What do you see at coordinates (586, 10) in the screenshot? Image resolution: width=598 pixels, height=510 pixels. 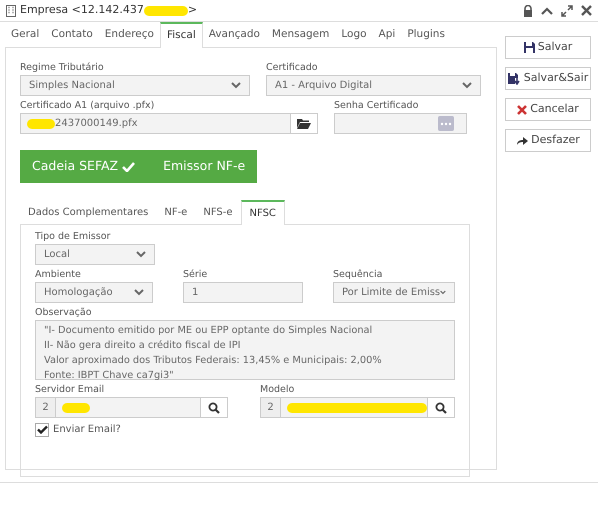 I see `close-icon` at bounding box center [586, 10].